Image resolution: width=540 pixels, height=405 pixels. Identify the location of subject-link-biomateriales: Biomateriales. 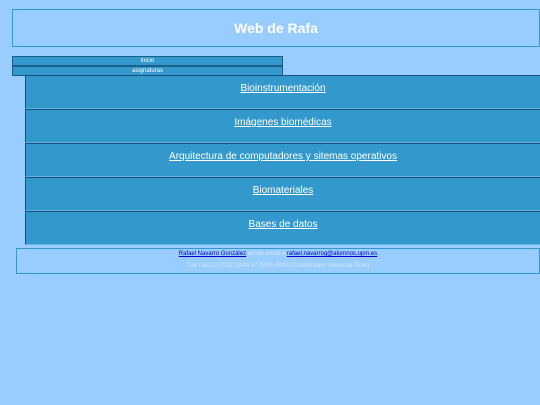
(283, 190).